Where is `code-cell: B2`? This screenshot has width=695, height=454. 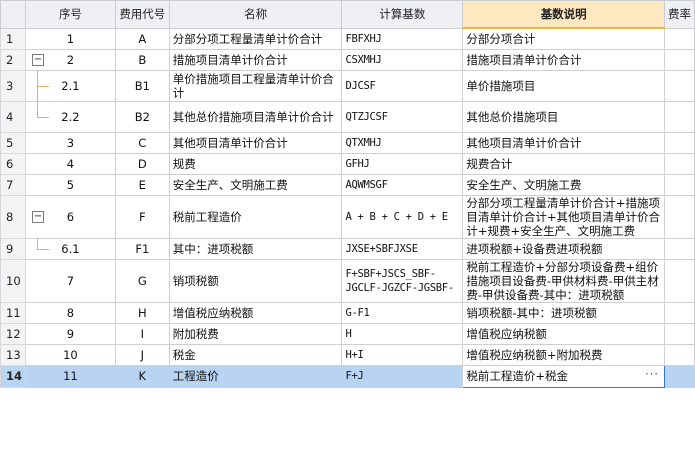
code-cell: B2 is located at coordinates (142, 116).